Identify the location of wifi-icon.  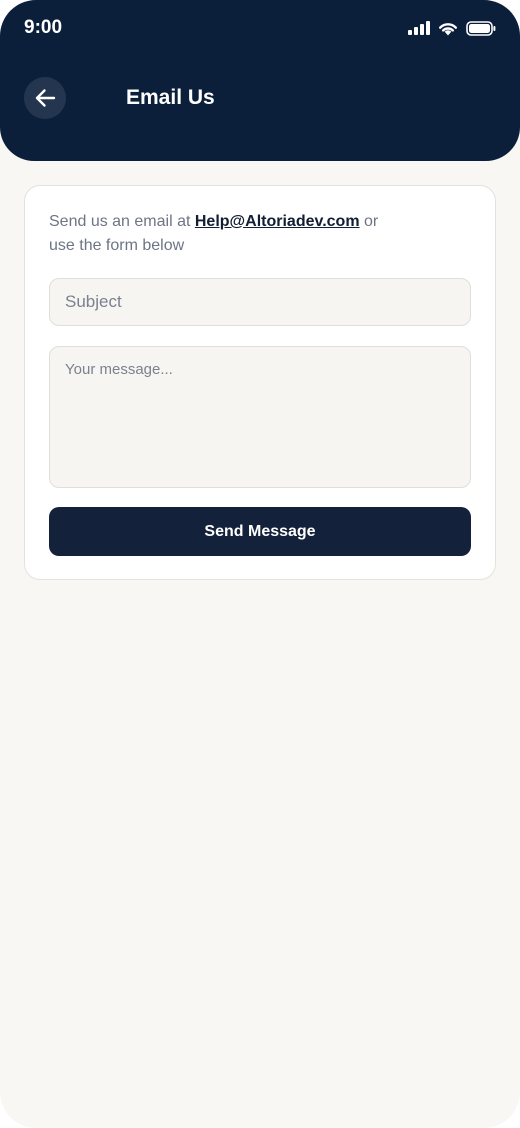
(448, 28).